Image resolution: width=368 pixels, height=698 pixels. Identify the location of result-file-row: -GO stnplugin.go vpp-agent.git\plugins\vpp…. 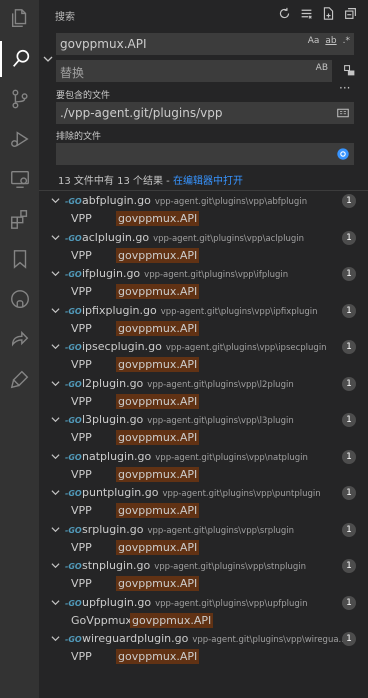
(203, 566).